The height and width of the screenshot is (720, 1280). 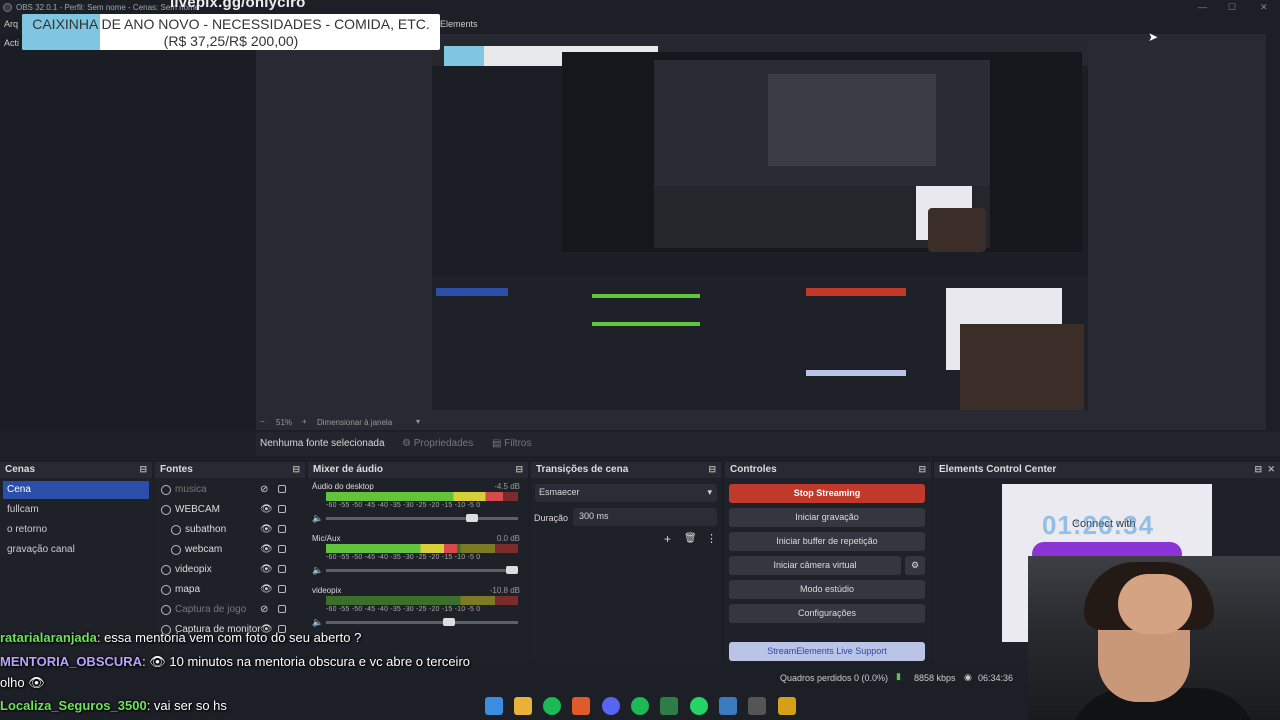 What do you see at coordinates (76, 530) in the screenshot?
I see `scene-item: o retorno` at bounding box center [76, 530].